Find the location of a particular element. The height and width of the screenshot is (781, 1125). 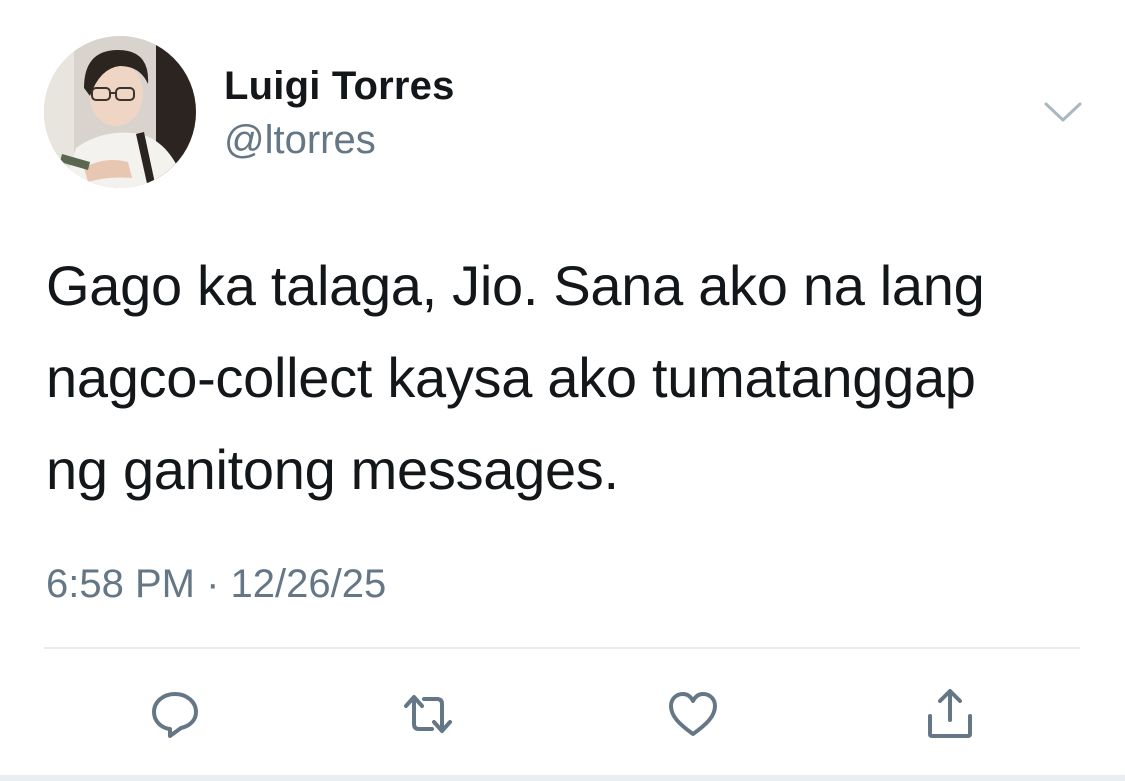

avatar is located at coordinates (120, 112).